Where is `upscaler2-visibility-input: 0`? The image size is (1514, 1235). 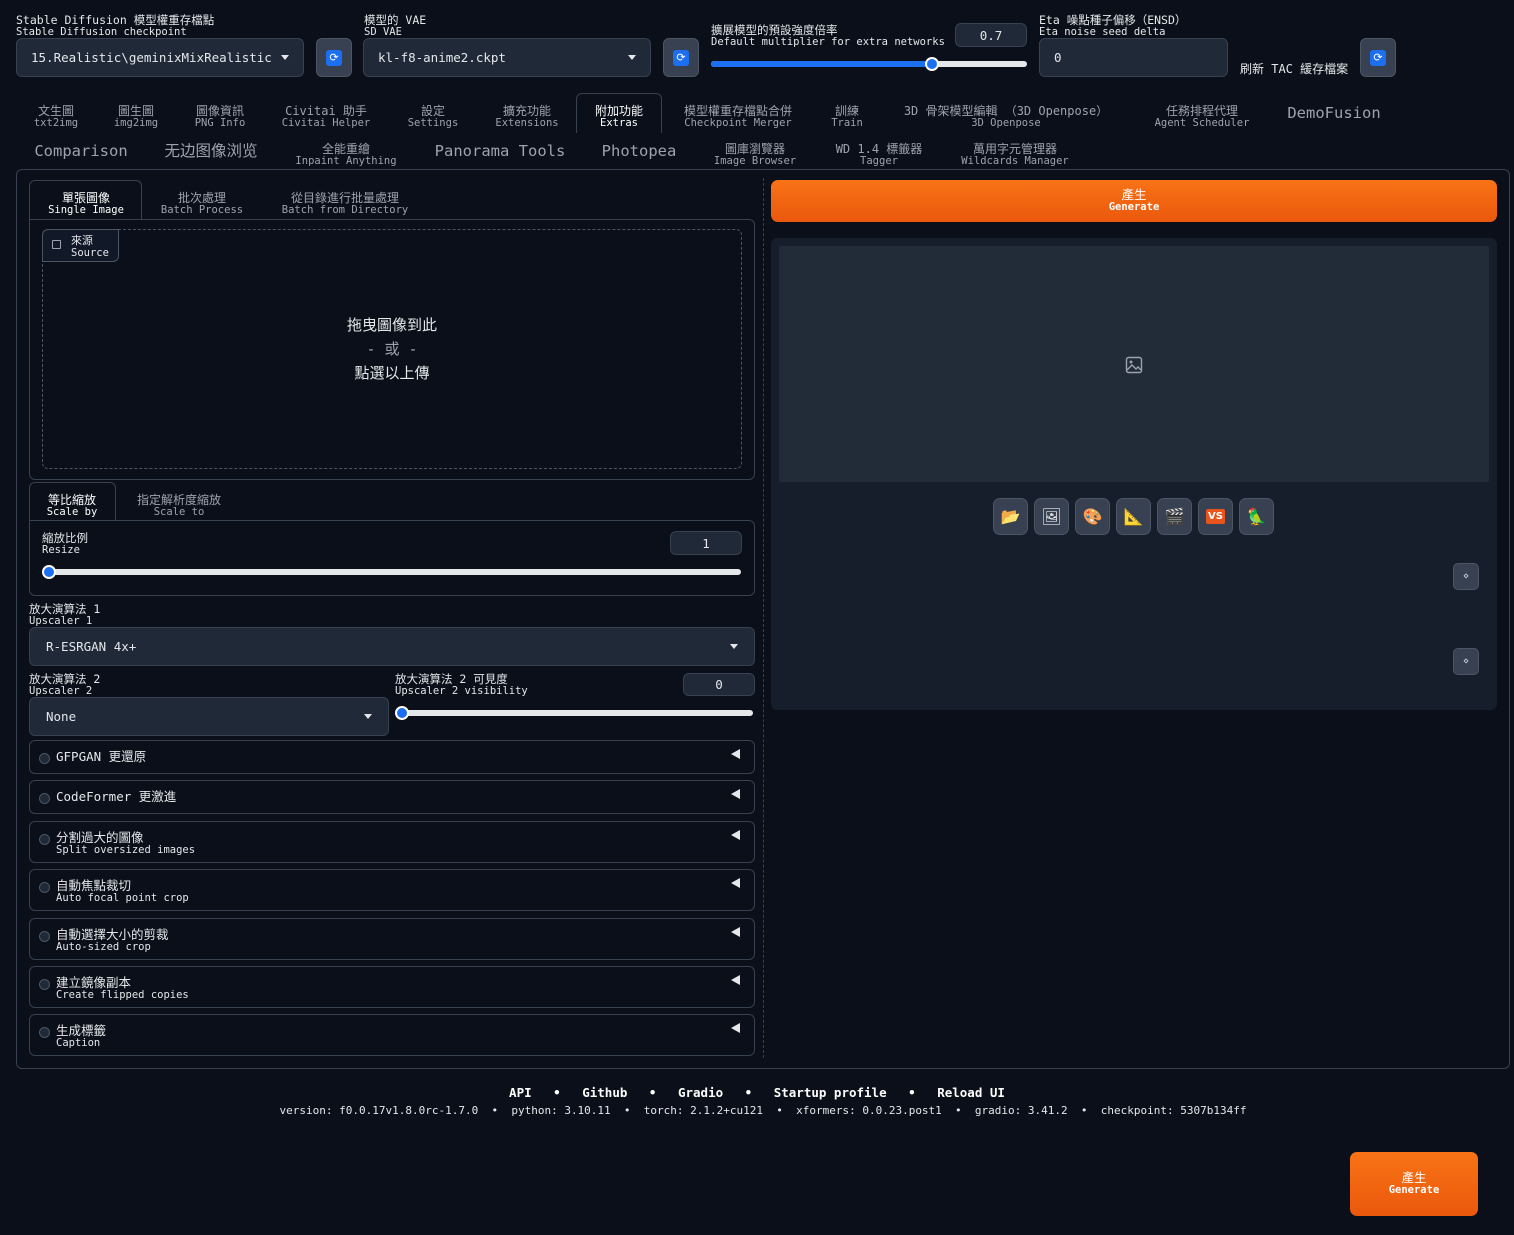 upscaler2-visibility-input: 0 is located at coordinates (719, 684).